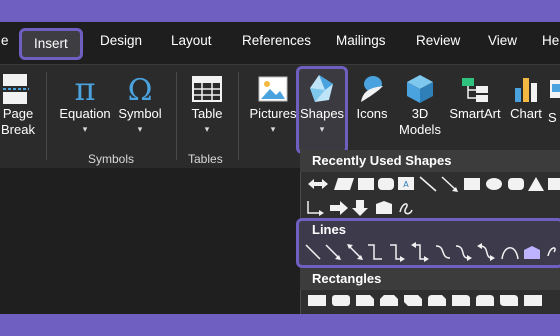 This screenshot has height=336, width=560. I want to click on round-same-side-corner-rectangle-shape, so click(485, 300).